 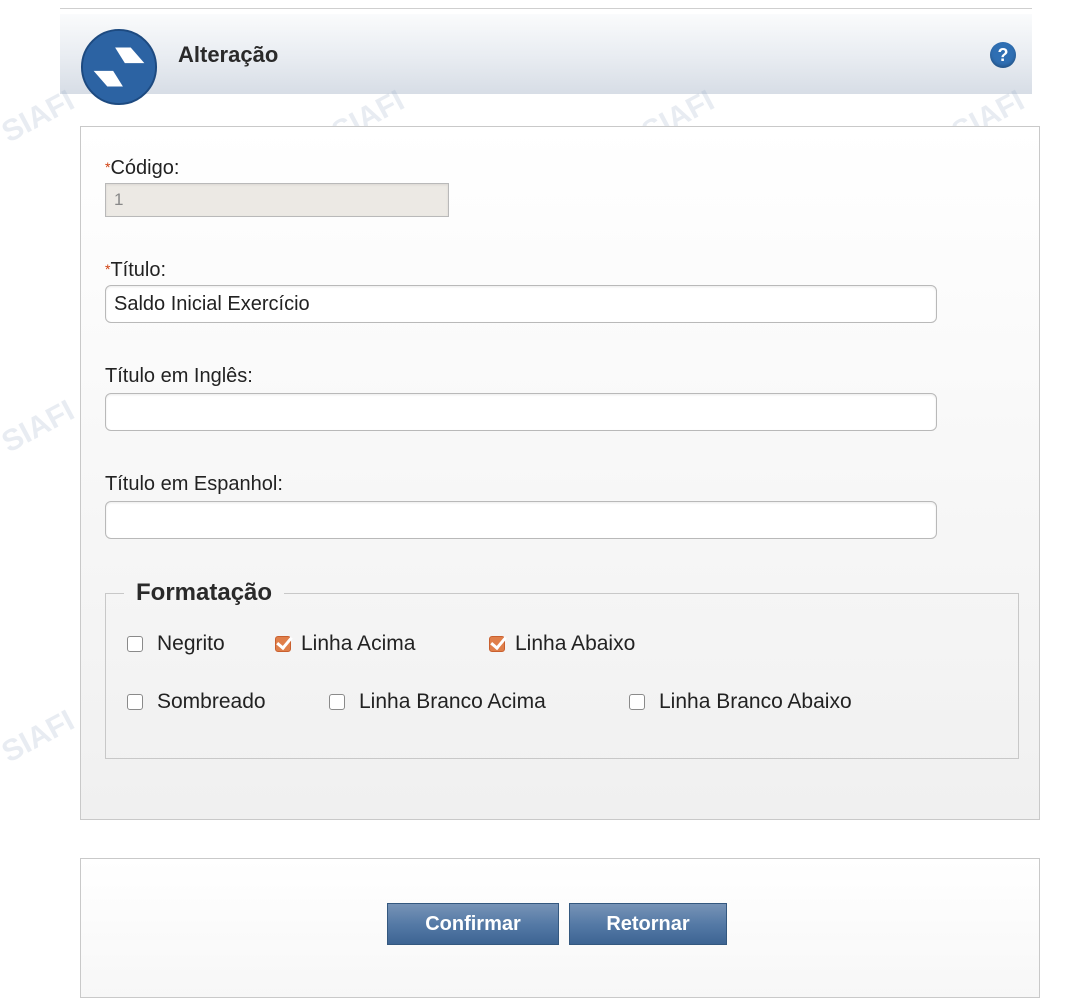 I want to click on checkbox-linha-acima: Linha Acima, so click(x=345, y=644).